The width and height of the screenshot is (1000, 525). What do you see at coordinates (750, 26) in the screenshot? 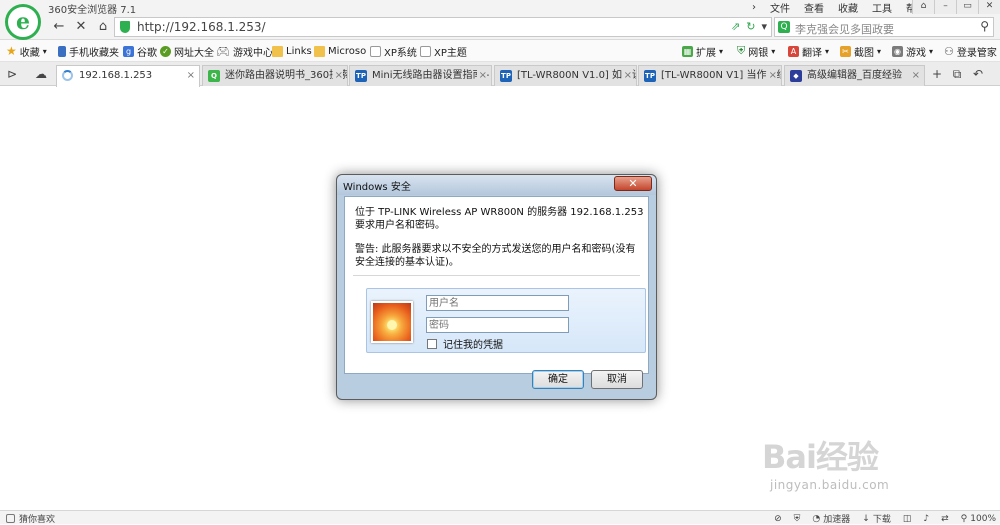
I see `compat-mode-icon: ↻` at bounding box center [750, 26].